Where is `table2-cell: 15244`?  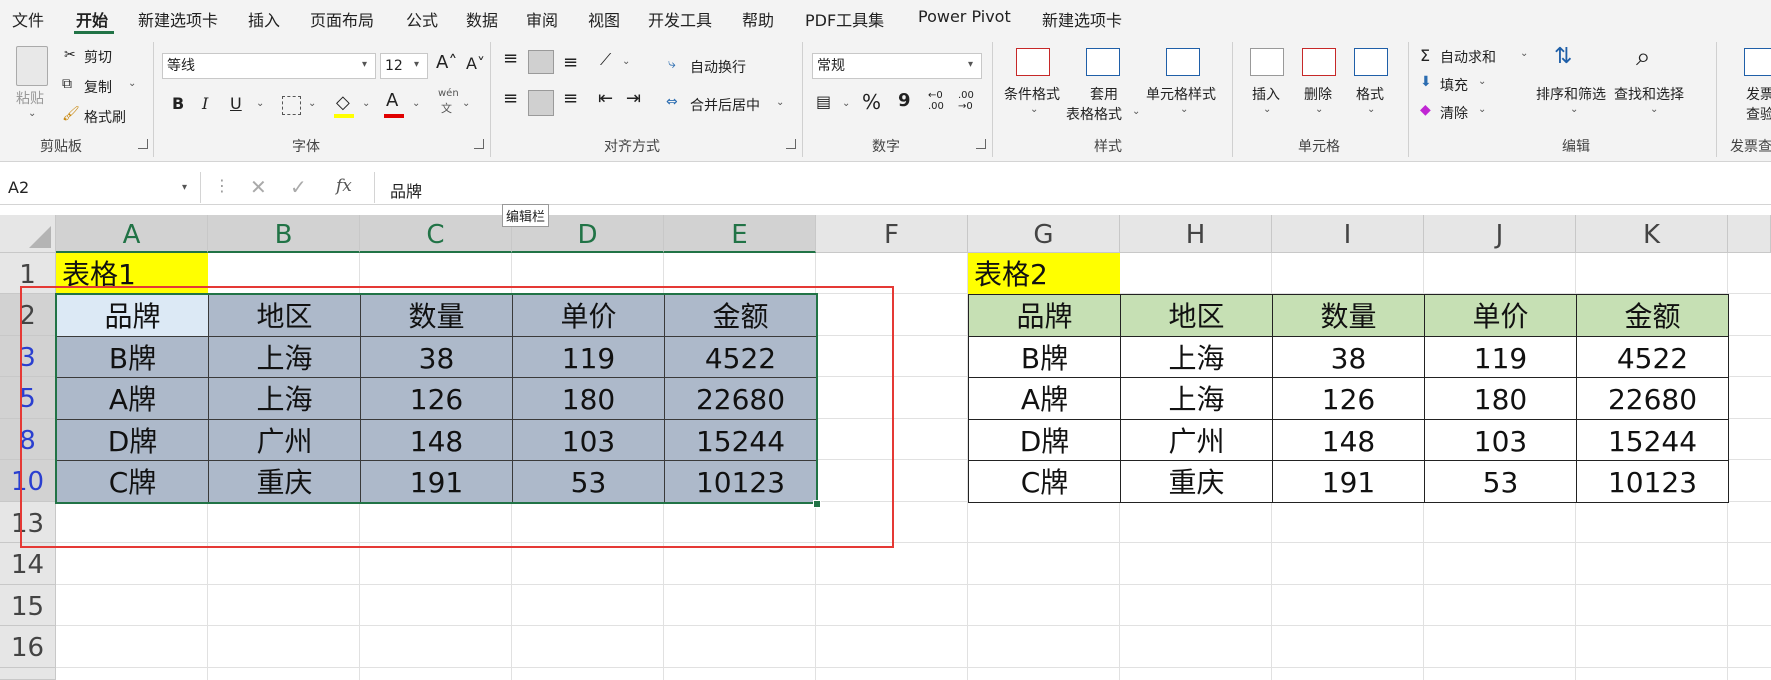 table2-cell: 15244 is located at coordinates (1652, 440).